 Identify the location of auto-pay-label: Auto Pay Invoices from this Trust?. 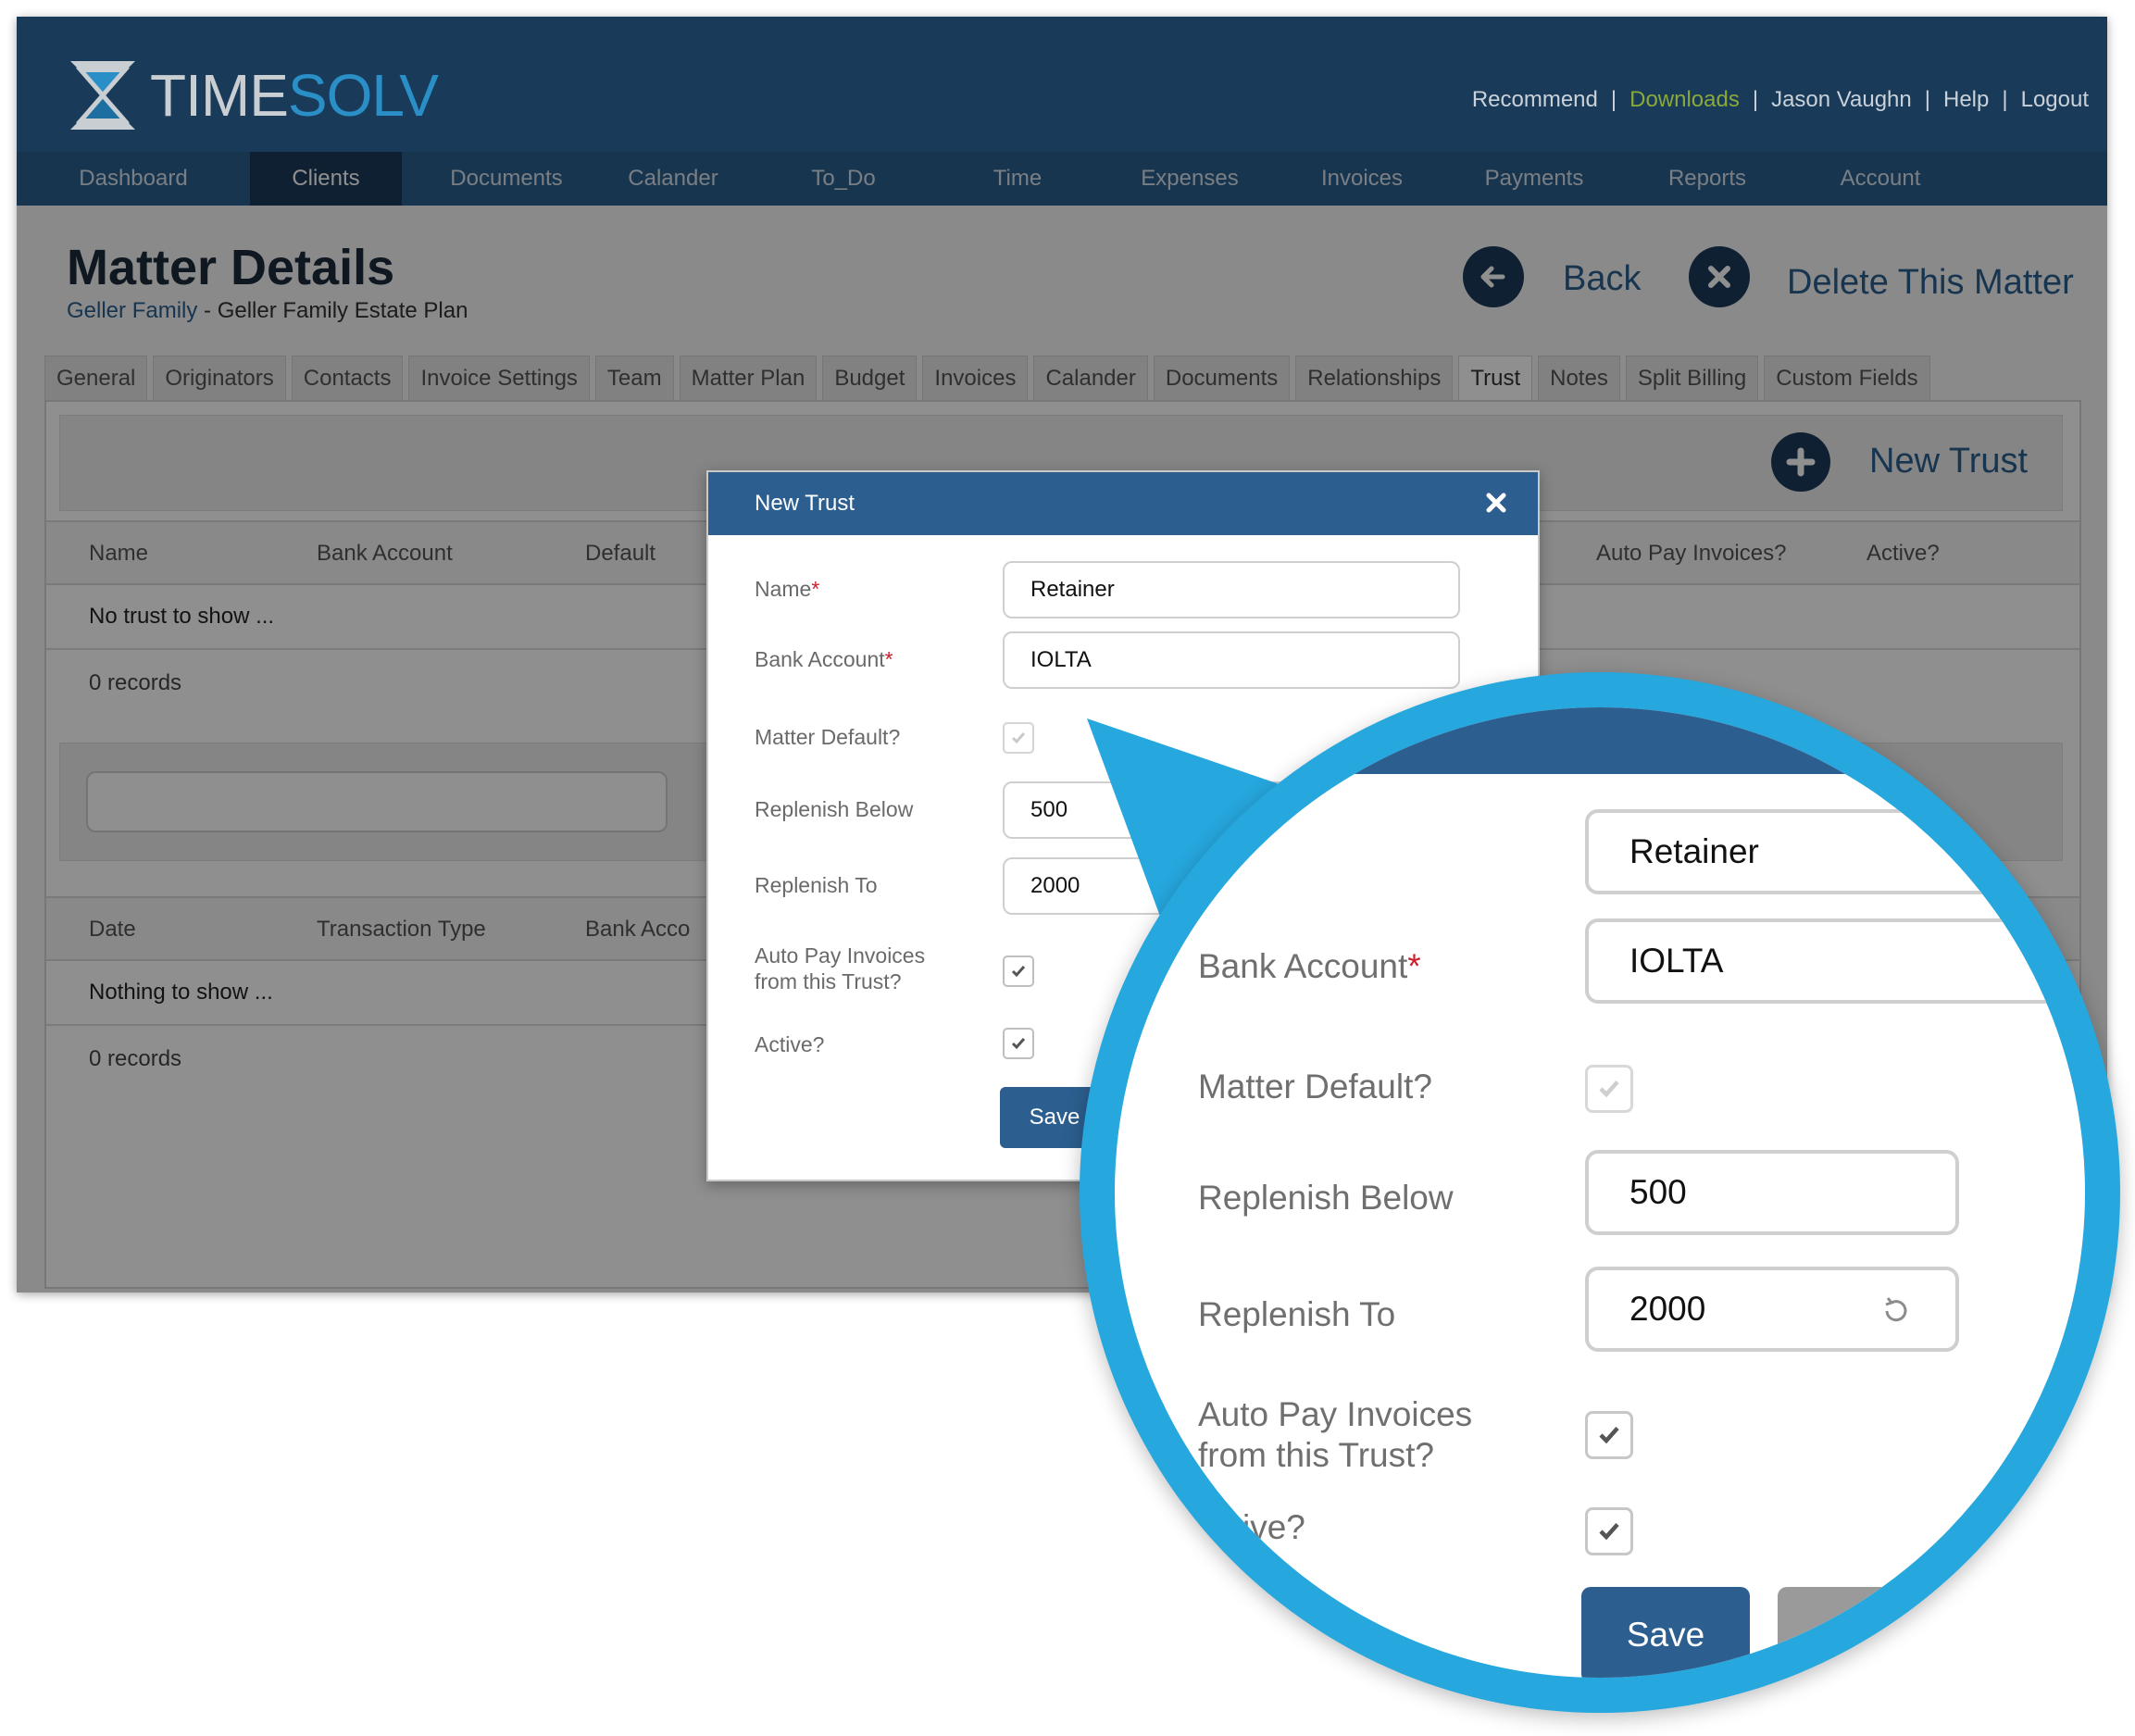
(840, 968).